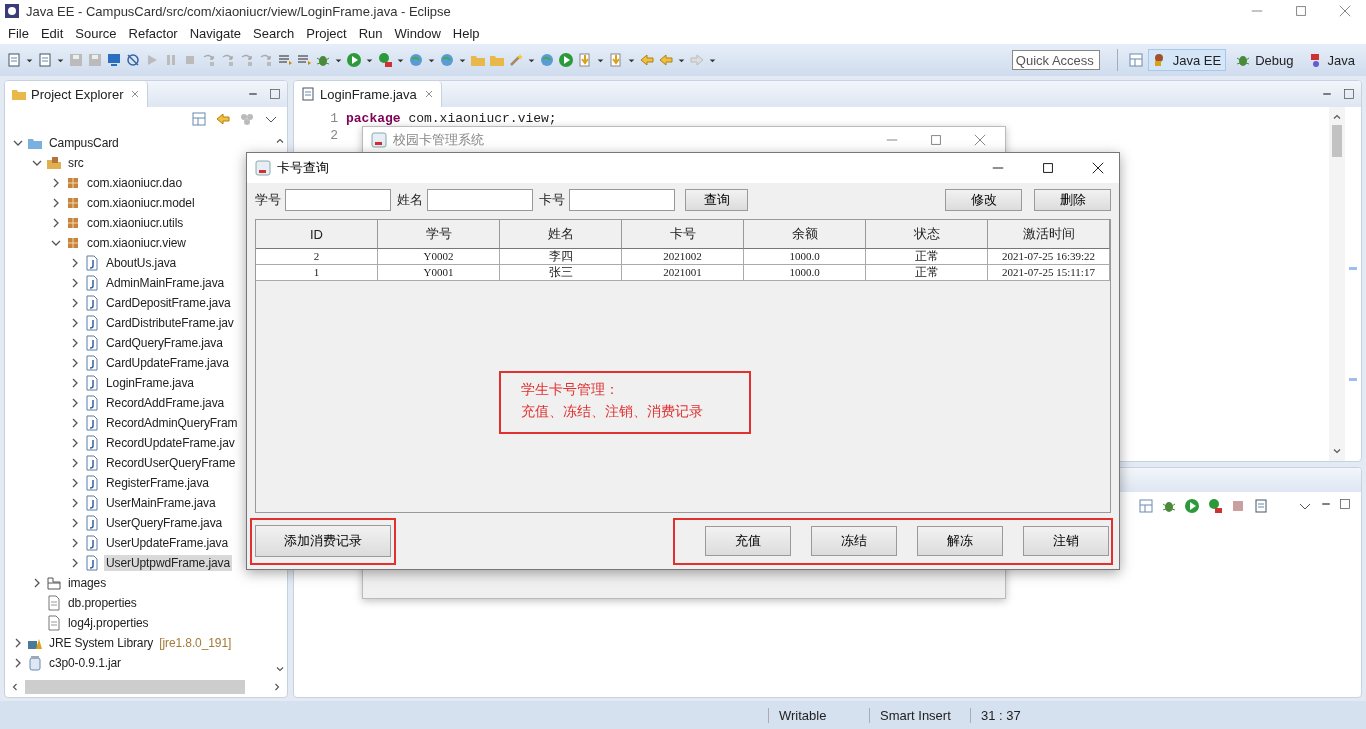 The width and height of the screenshot is (1366, 729). I want to click on menu-item: File, so click(18, 33).